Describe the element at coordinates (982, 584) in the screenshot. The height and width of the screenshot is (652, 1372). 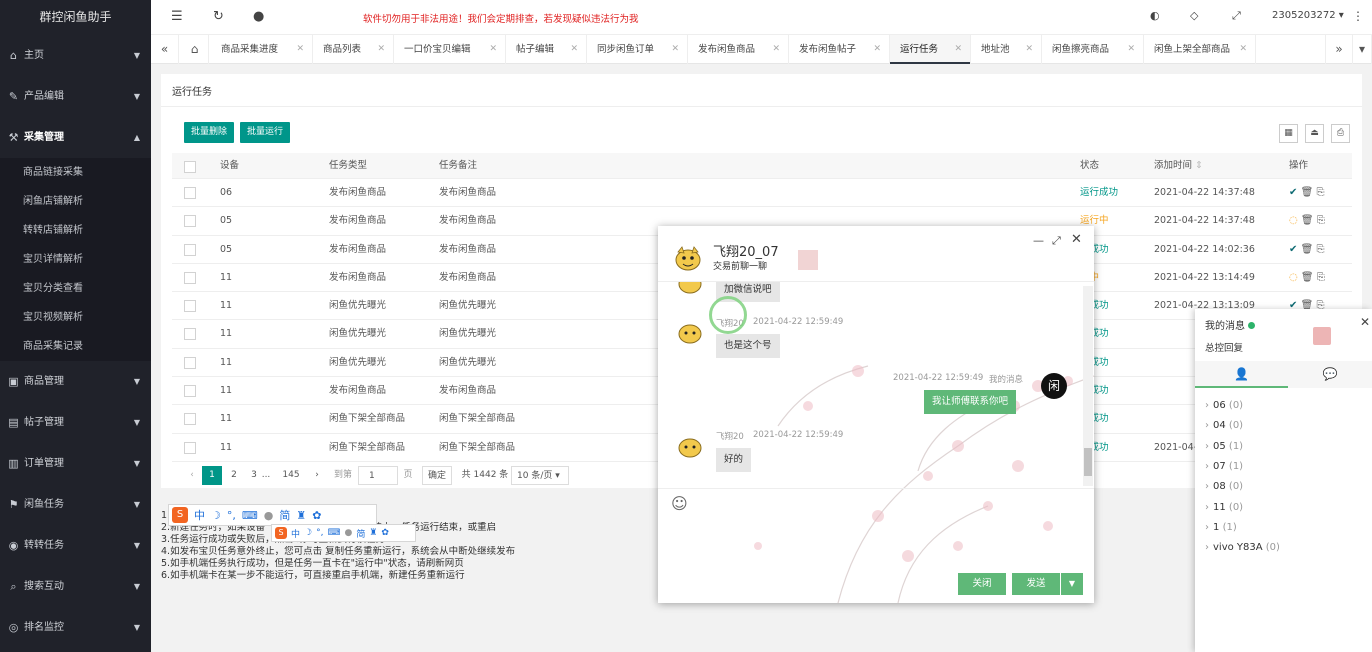
I see `chat-close-button: 关闭` at that location.